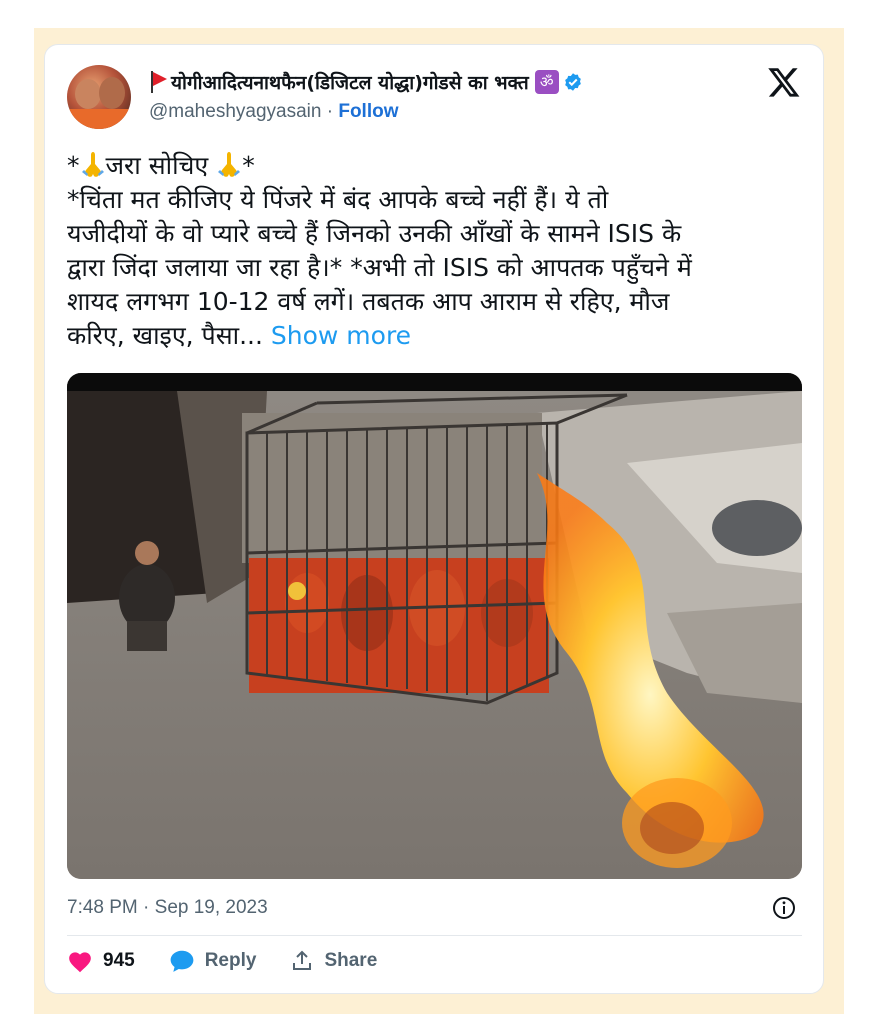 The width and height of the screenshot is (882, 1016). What do you see at coordinates (182, 961) in the screenshot?
I see `speech-bubble-icon` at bounding box center [182, 961].